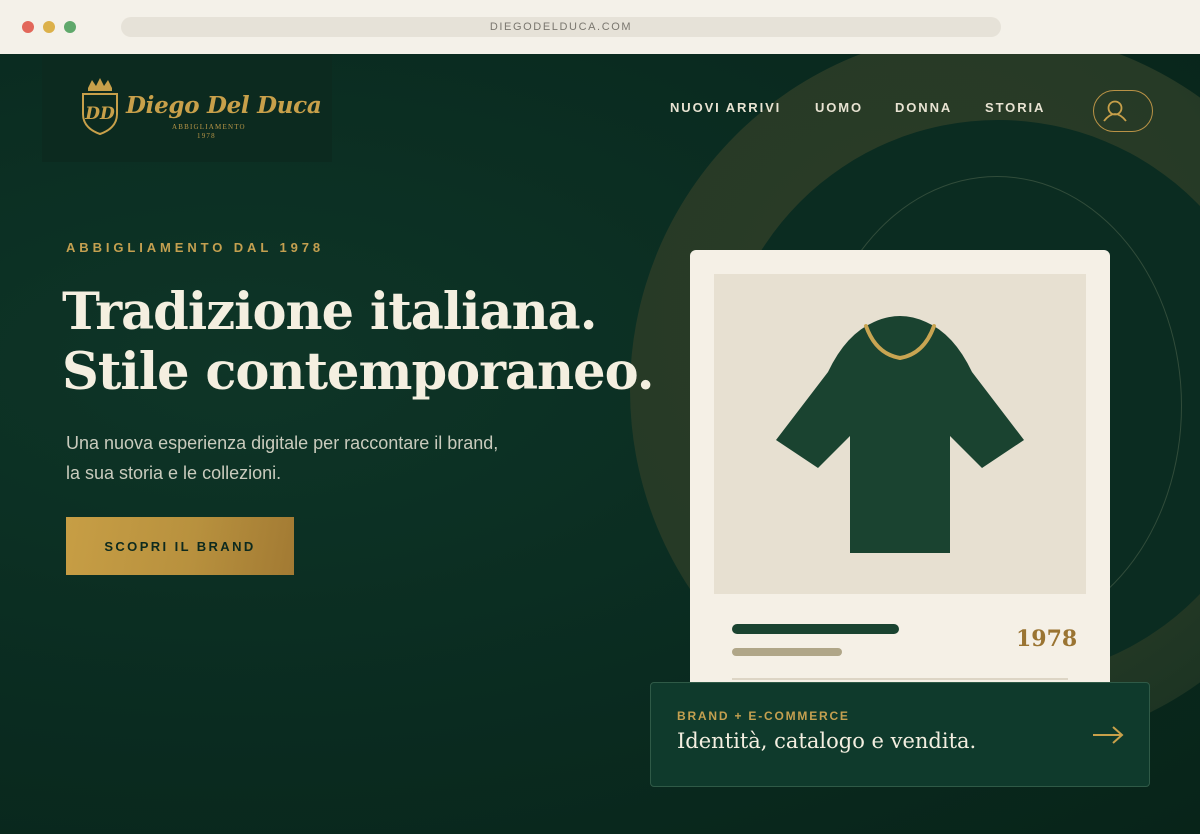  I want to click on nav-item-uomo: UOMO, so click(839, 107).